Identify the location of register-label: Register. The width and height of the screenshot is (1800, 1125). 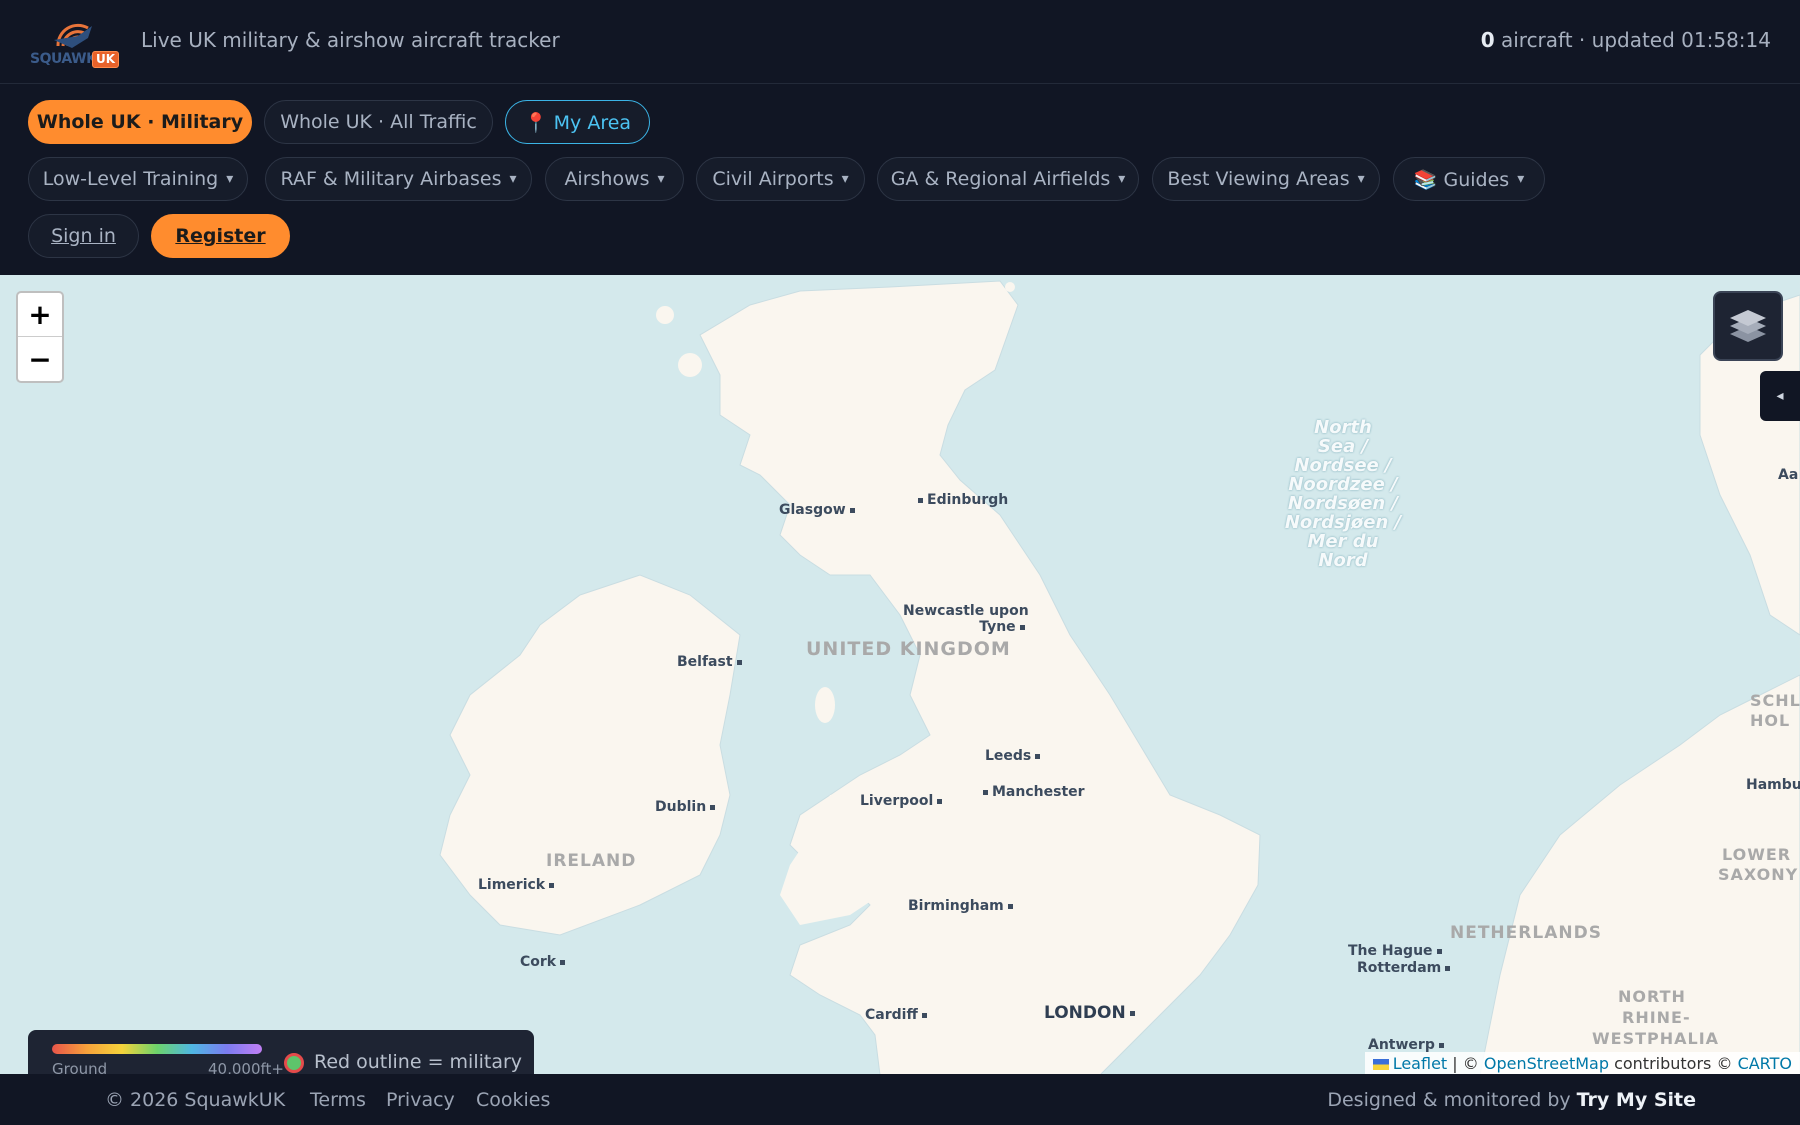
(220, 236).